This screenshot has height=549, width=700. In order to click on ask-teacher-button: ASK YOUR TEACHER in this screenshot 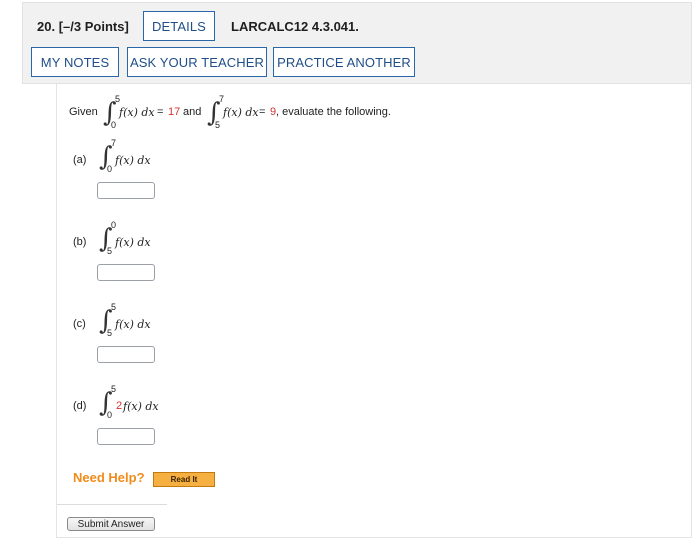, I will do `click(197, 62)`.